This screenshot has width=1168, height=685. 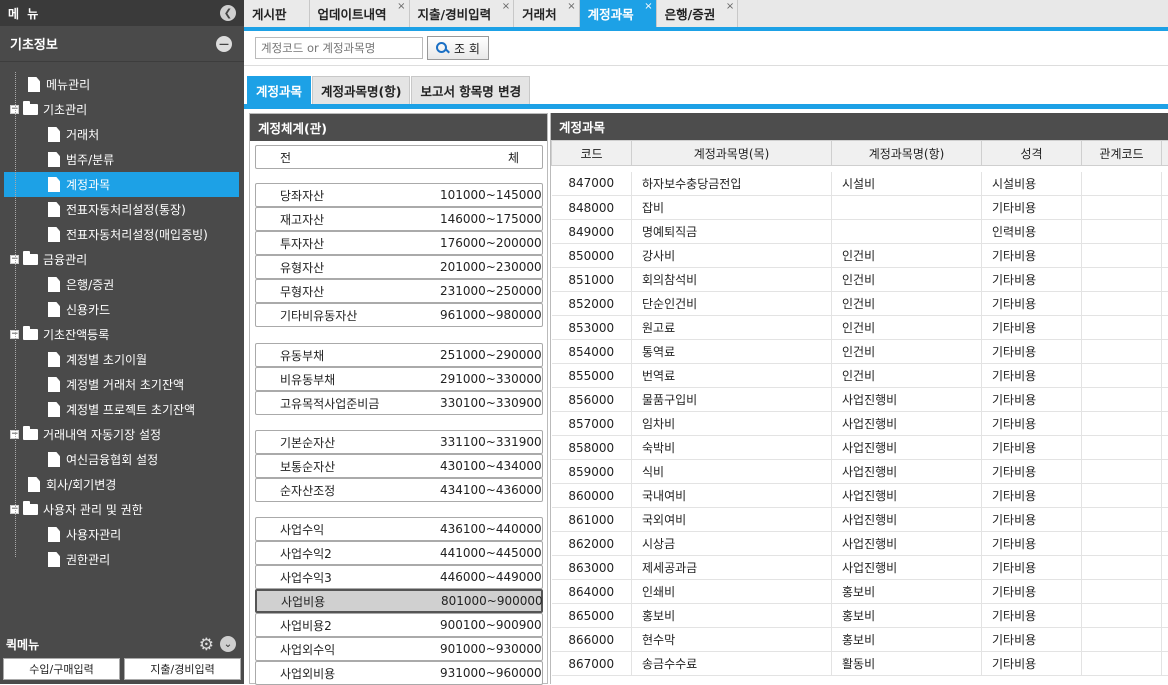 What do you see at coordinates (360, 13) in the screenshot?
I see `tab-update-history: 업데이트내역×` at bounding box center [360, 13].